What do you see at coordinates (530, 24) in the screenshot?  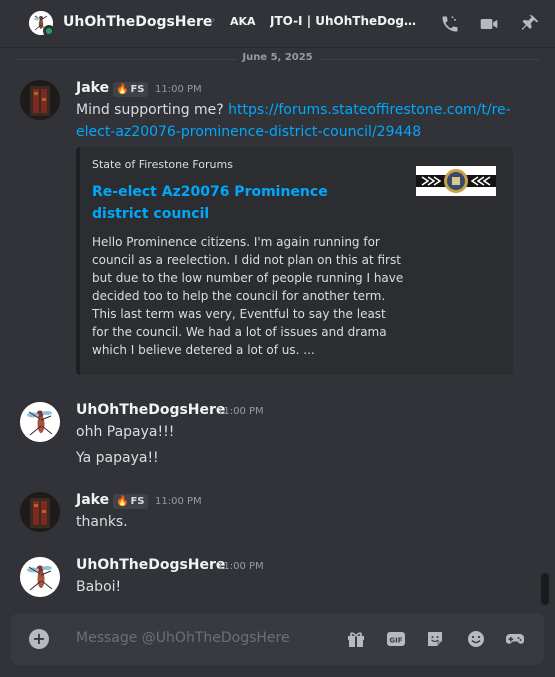 I see `pinned-messages-icon` at bounding box center [530, 24].